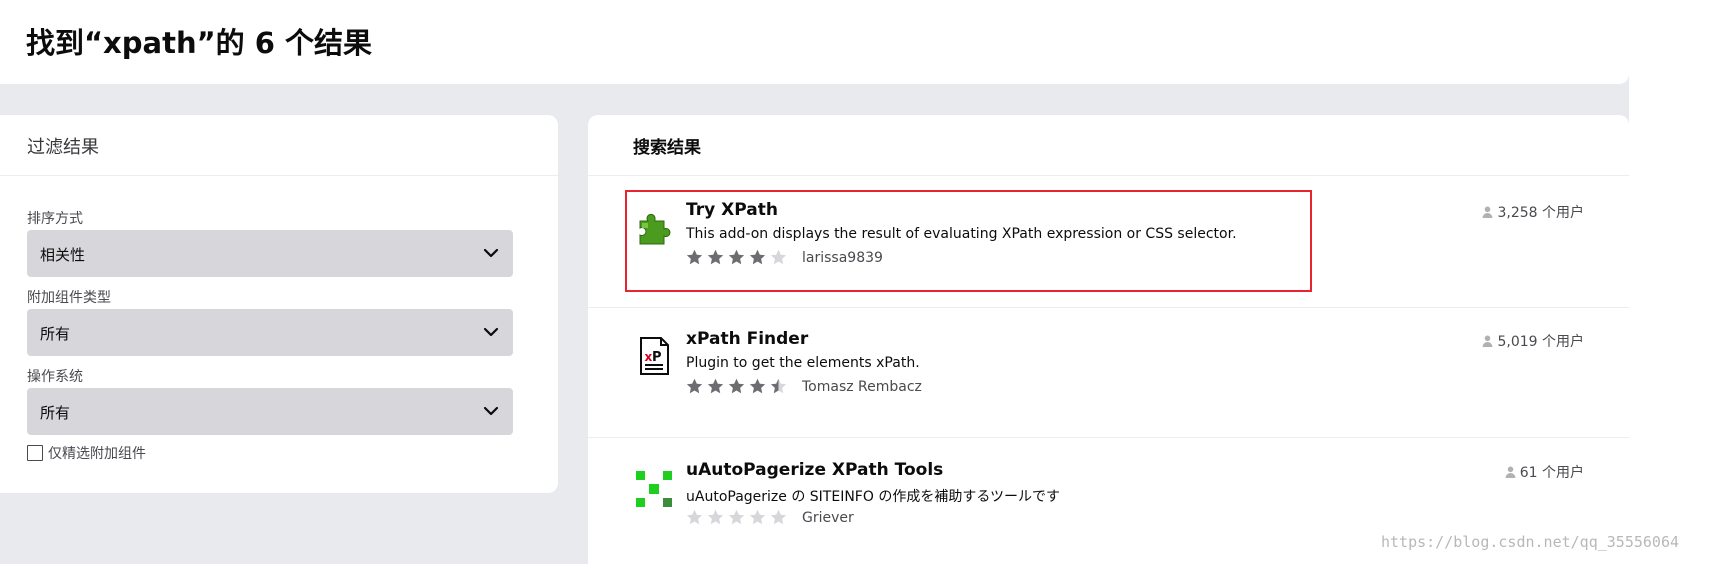  I want to click on user-count-text: 5,019 个用户, so click(1540, 342).